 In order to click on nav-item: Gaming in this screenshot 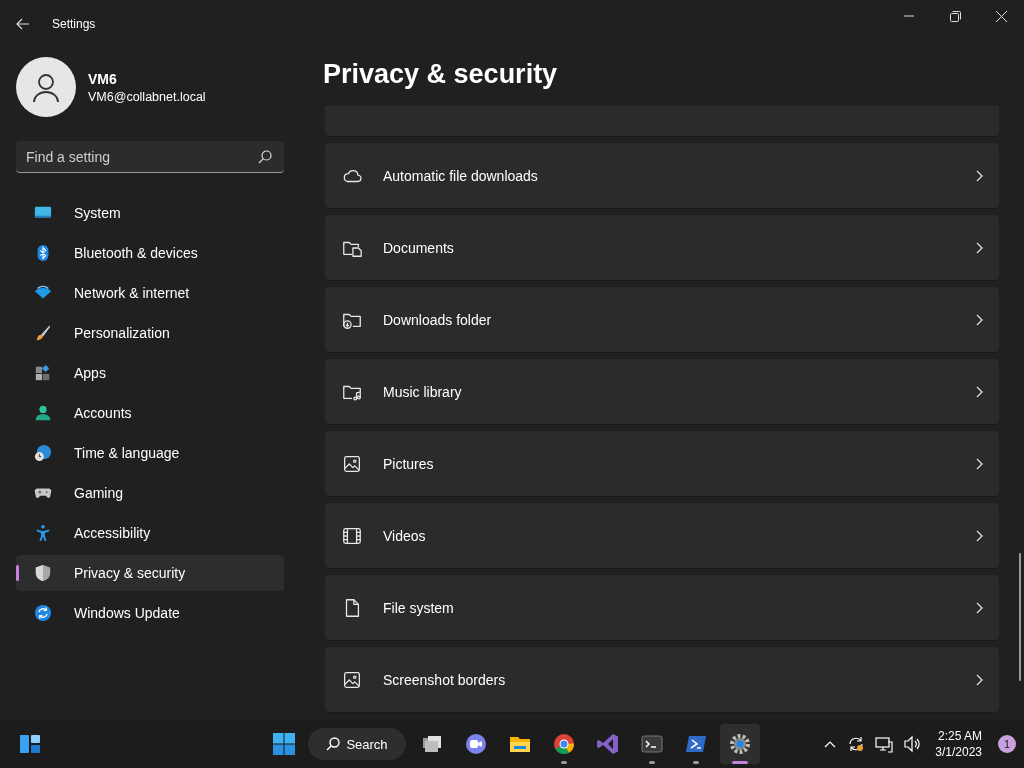, I will do `click(150, 493)`.